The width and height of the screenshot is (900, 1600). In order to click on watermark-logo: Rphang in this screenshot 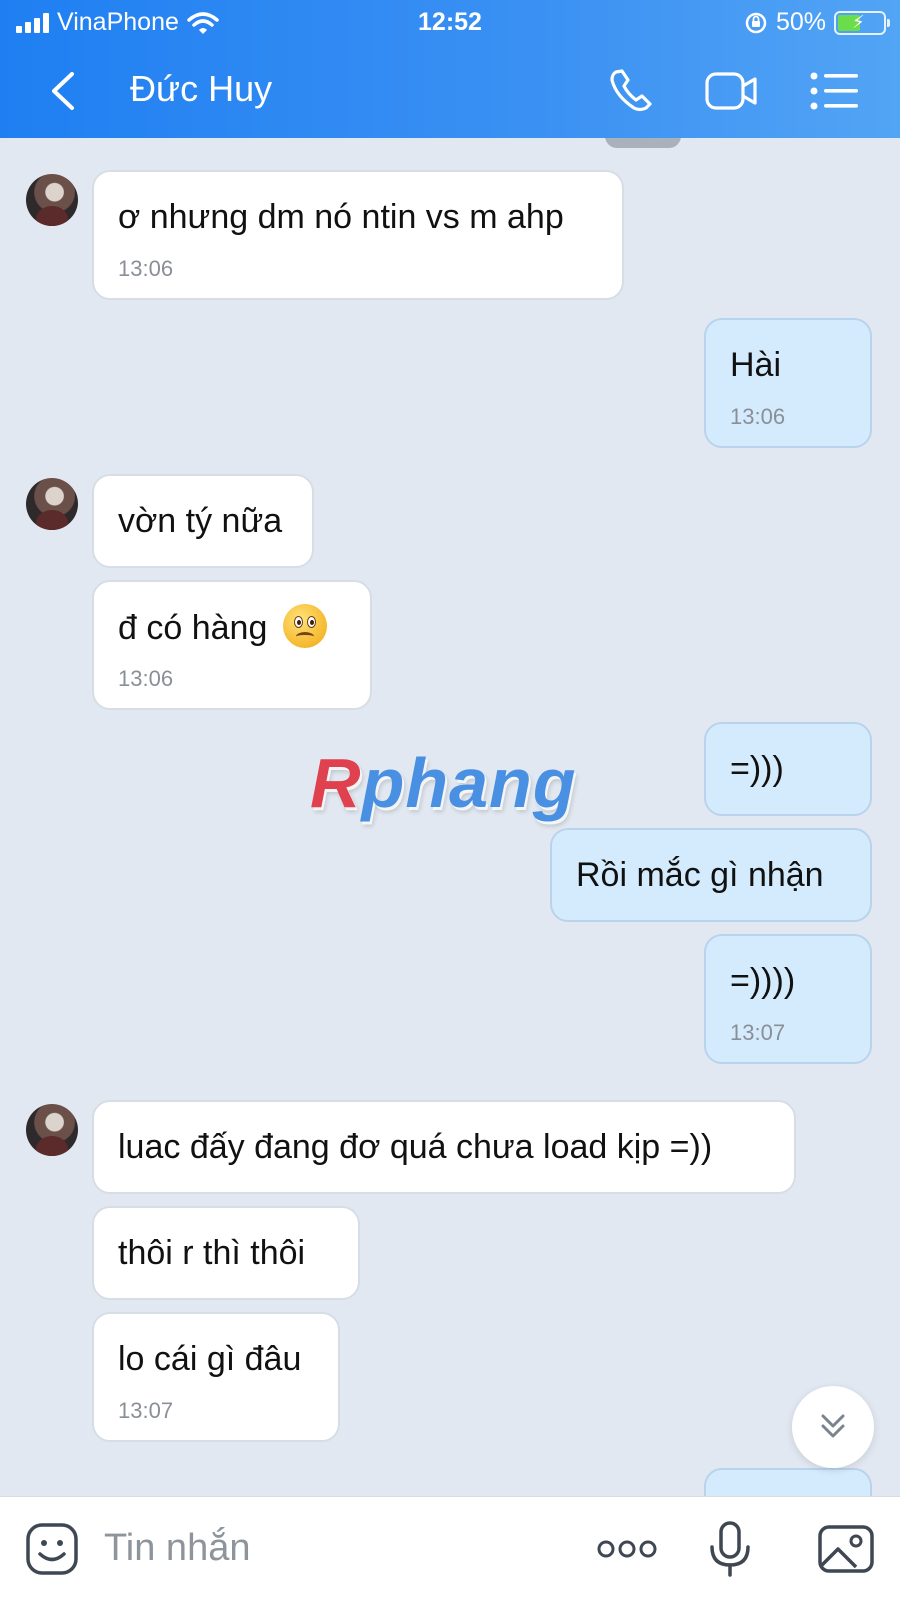, I will do `click(443, 783)`.